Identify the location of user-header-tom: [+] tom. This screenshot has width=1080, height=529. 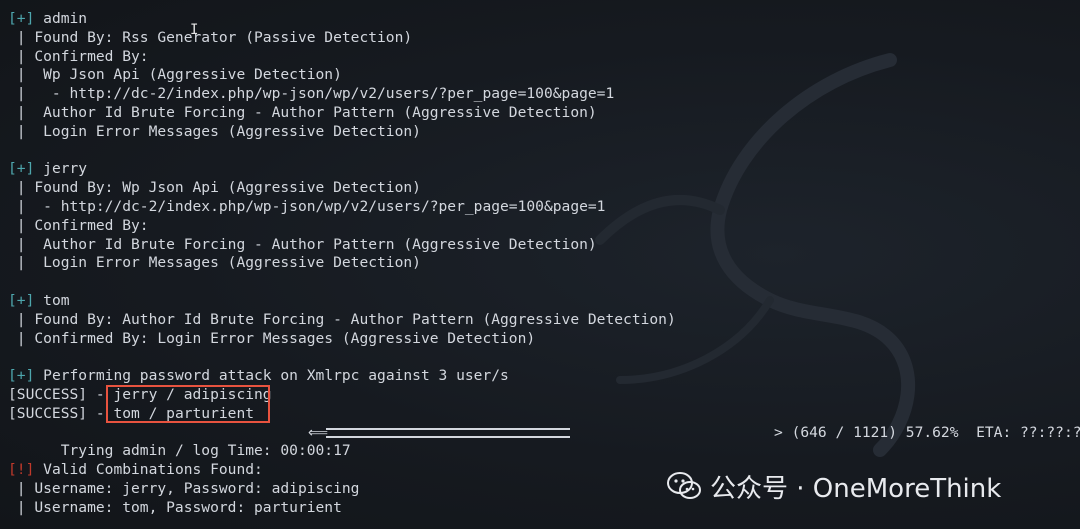
(342, 301).